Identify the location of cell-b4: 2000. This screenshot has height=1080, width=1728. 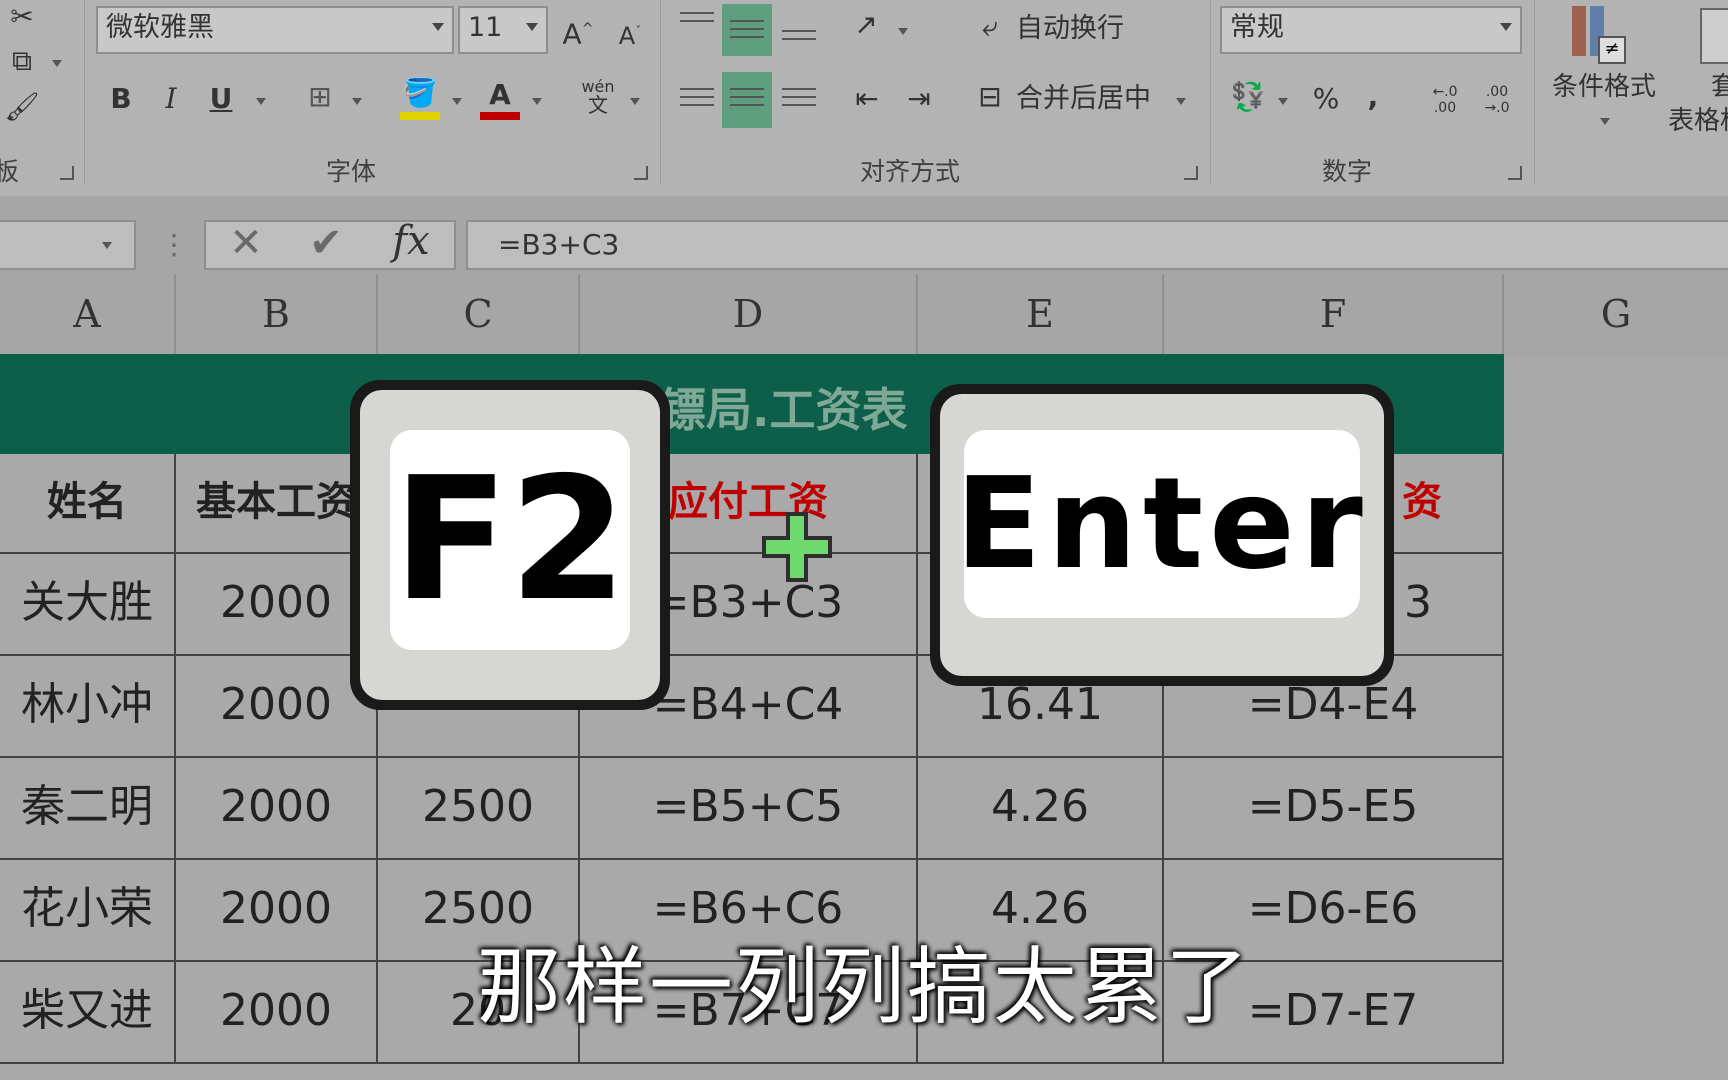
(277, 707).